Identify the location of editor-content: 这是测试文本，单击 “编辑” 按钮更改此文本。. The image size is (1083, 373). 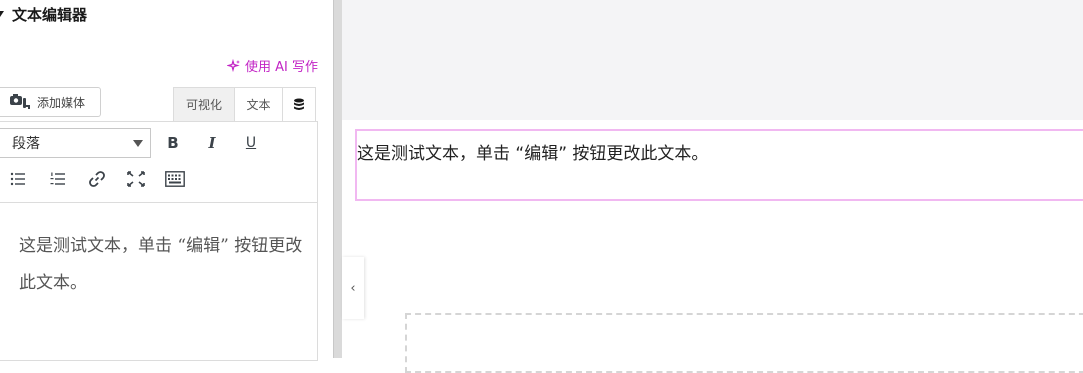
(164, 265).